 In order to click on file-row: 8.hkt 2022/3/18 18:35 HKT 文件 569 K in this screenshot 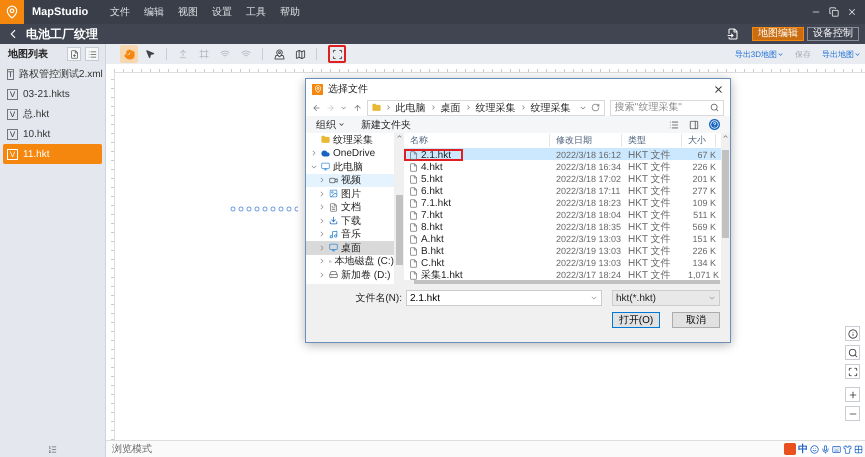, I will do `click(562, 226)`.